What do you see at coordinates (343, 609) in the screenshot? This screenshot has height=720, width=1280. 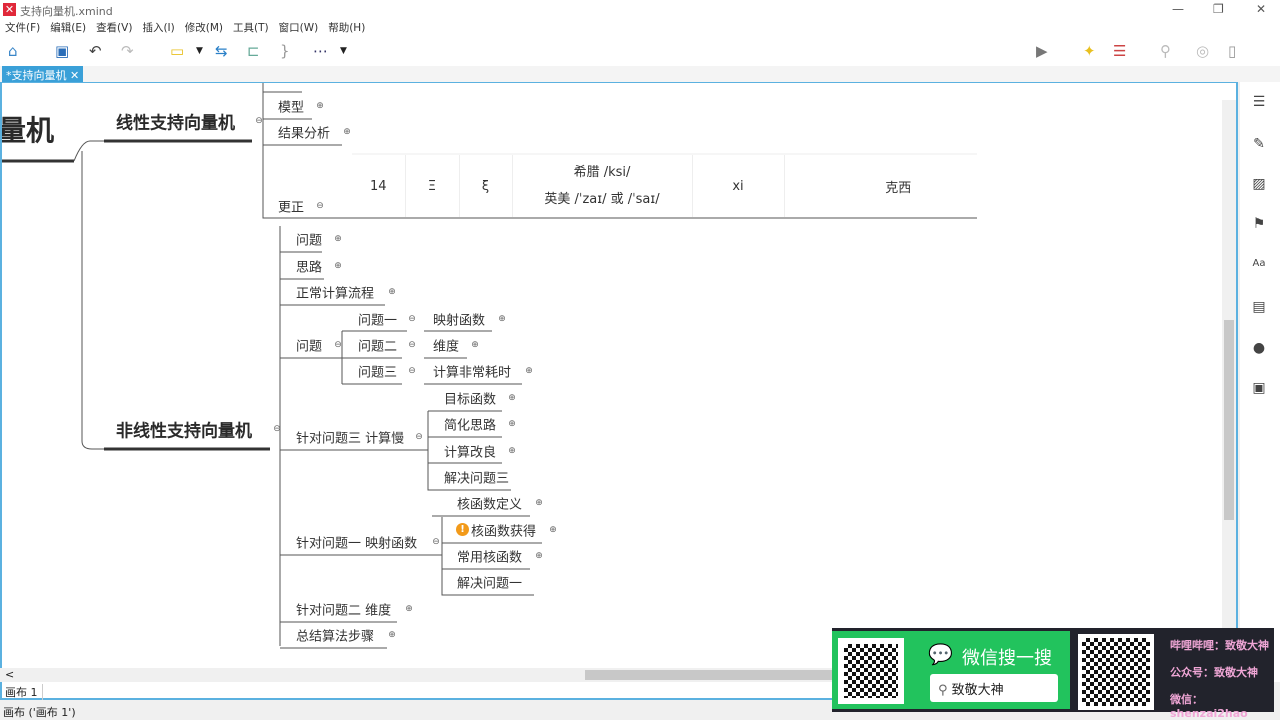 I see `topic-q2-dimension: 针对问题二 维度` at bounding box center [343, 609].